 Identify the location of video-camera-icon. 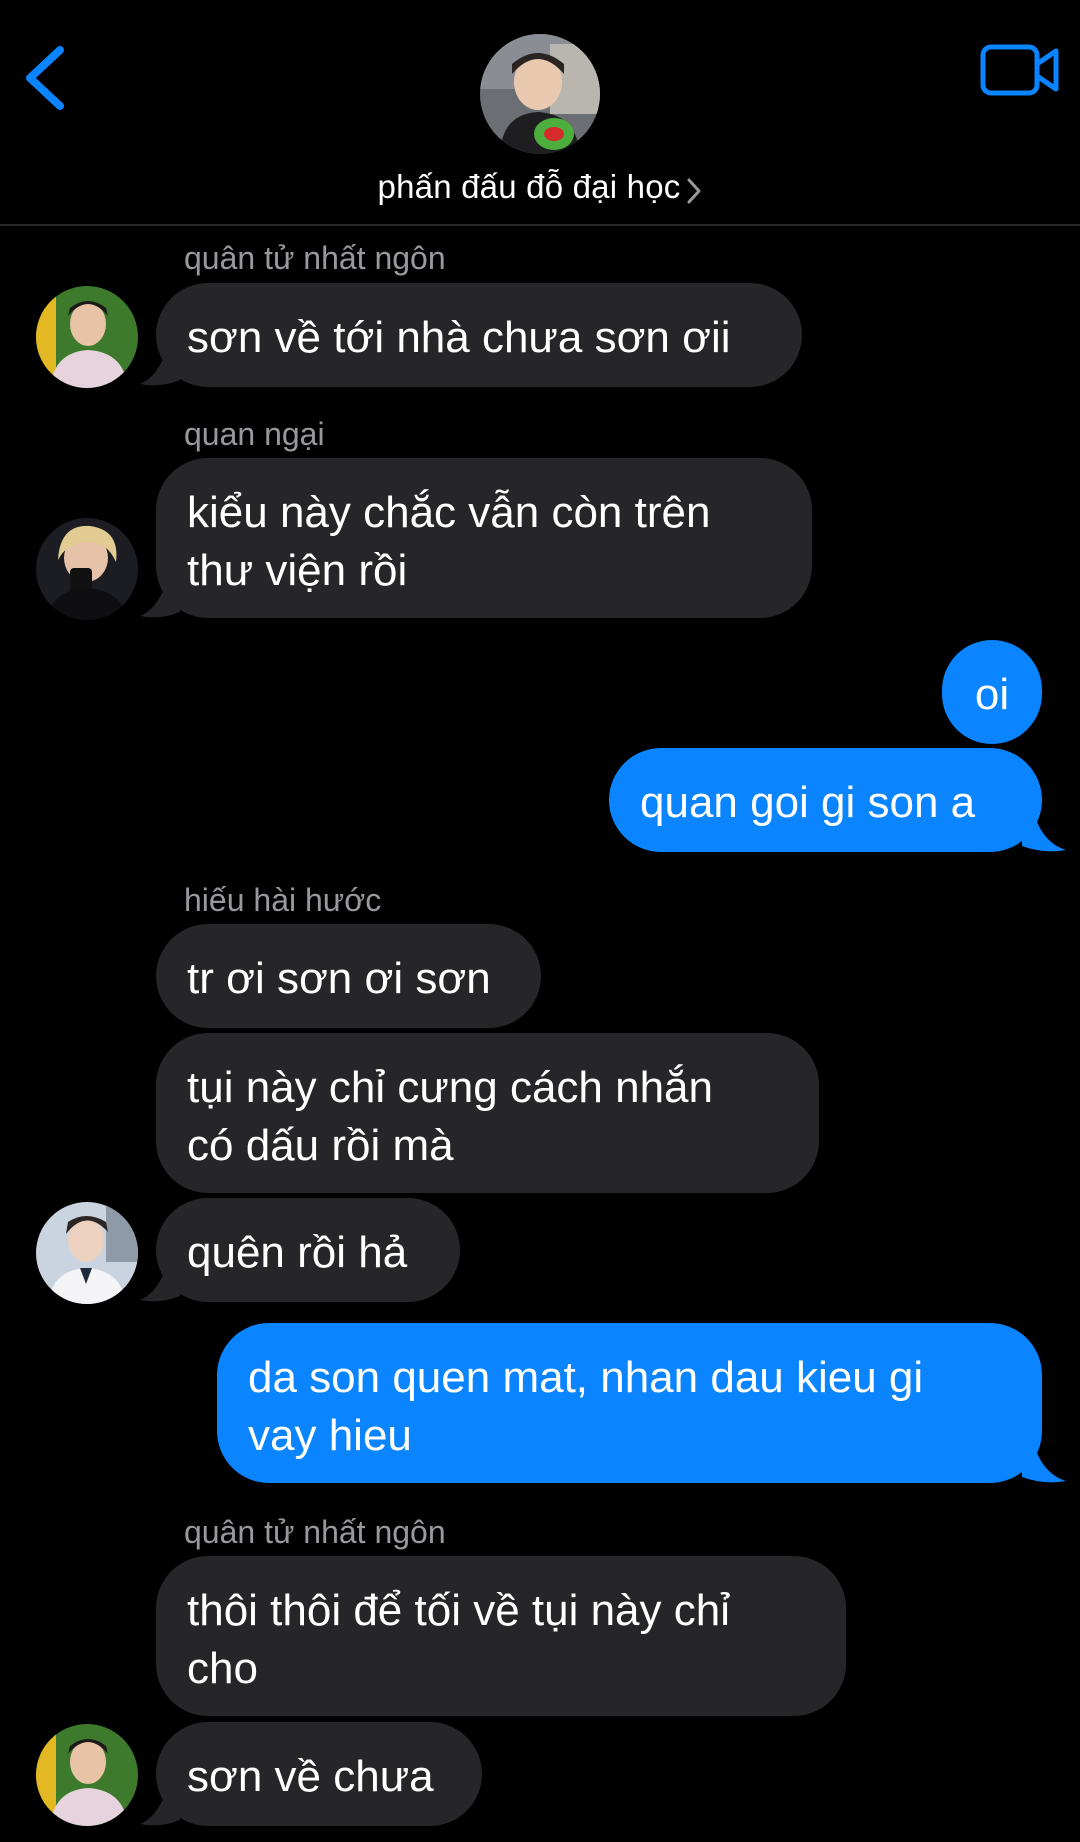
(1019, 70).